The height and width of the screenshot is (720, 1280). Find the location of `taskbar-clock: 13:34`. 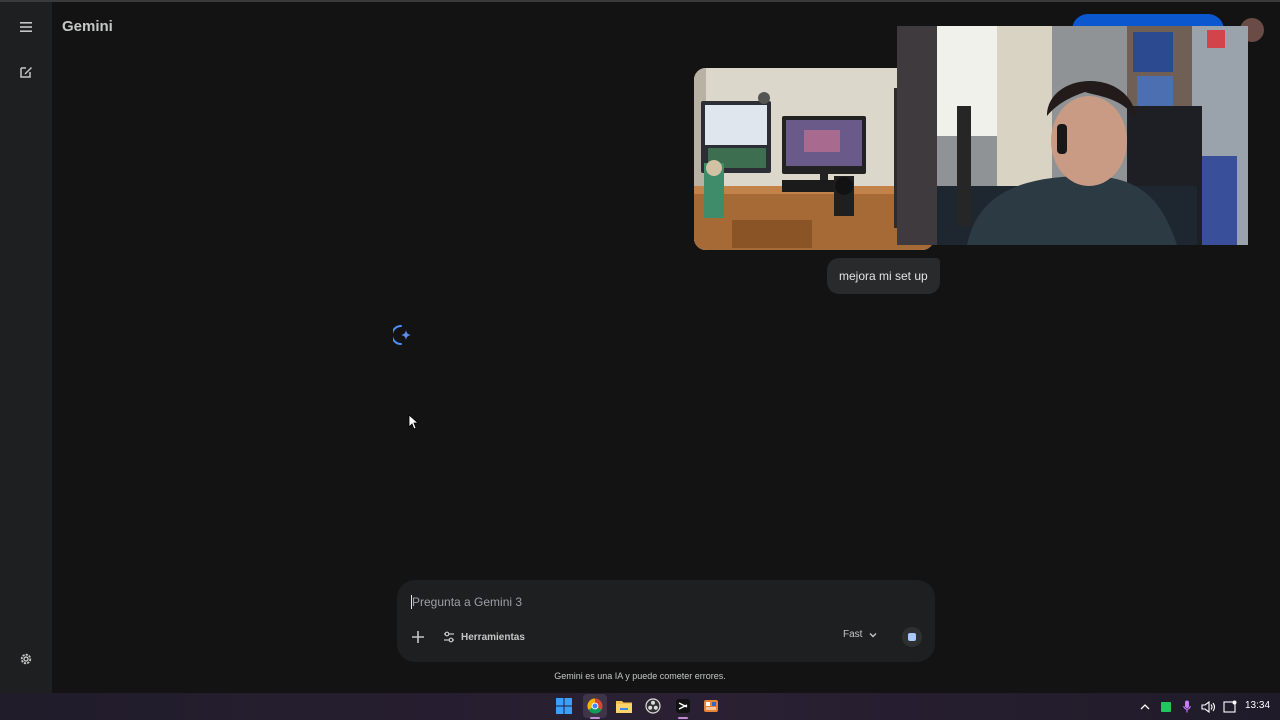

taskbar-clock: 13:34 is located at coordinates (1257, 705).